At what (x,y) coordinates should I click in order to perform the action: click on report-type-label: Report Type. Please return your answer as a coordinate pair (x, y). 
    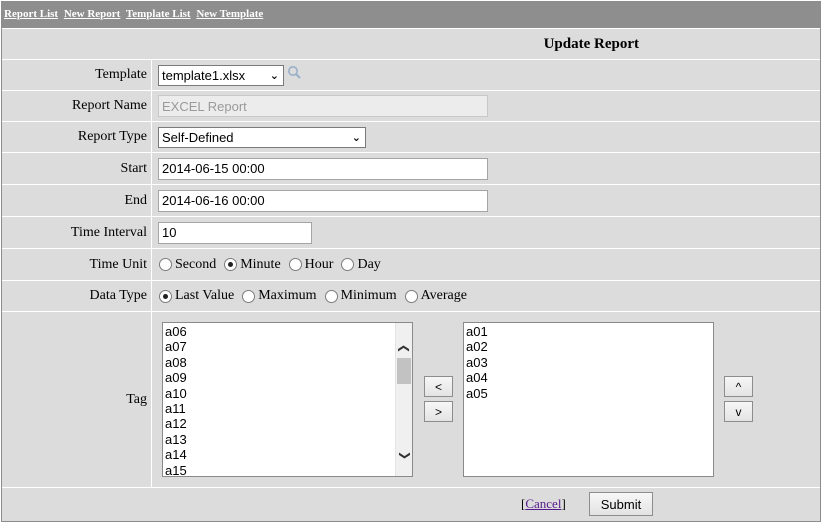
    Looking at the image, I should click on (77, 137).